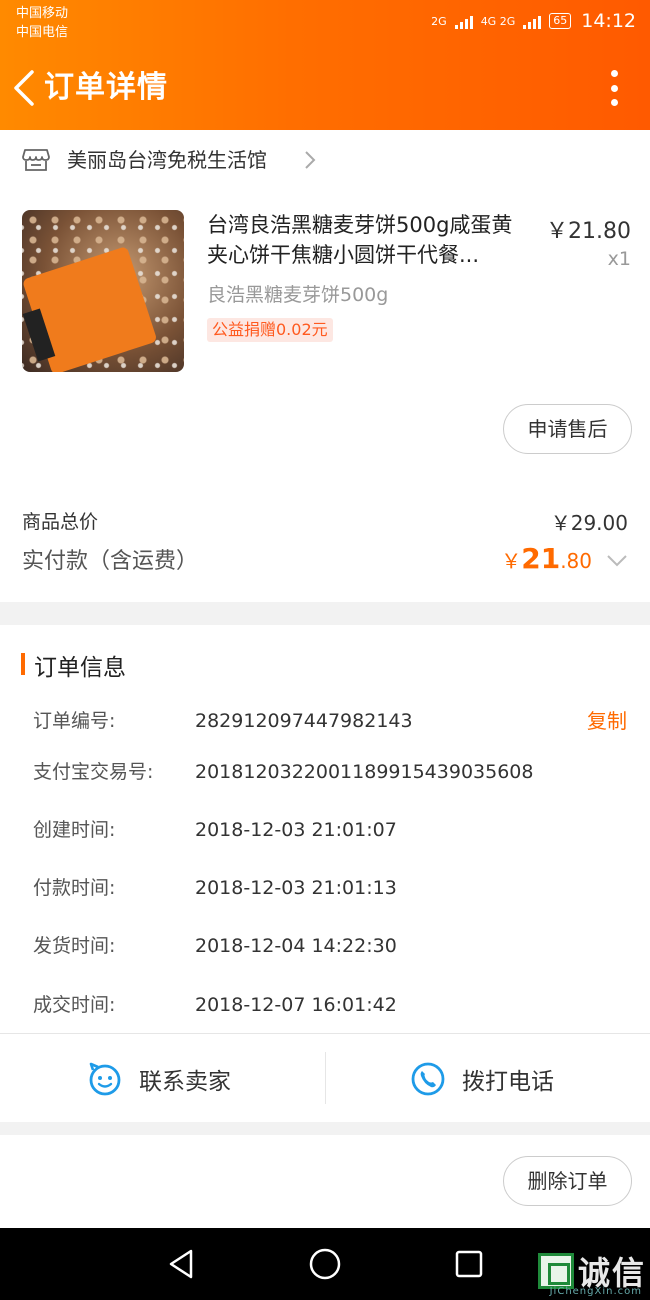  I want to click on app-header: 中国移动 中国电信 2G 4G 2G 65 14:12 订单详情, so click(325, 65).